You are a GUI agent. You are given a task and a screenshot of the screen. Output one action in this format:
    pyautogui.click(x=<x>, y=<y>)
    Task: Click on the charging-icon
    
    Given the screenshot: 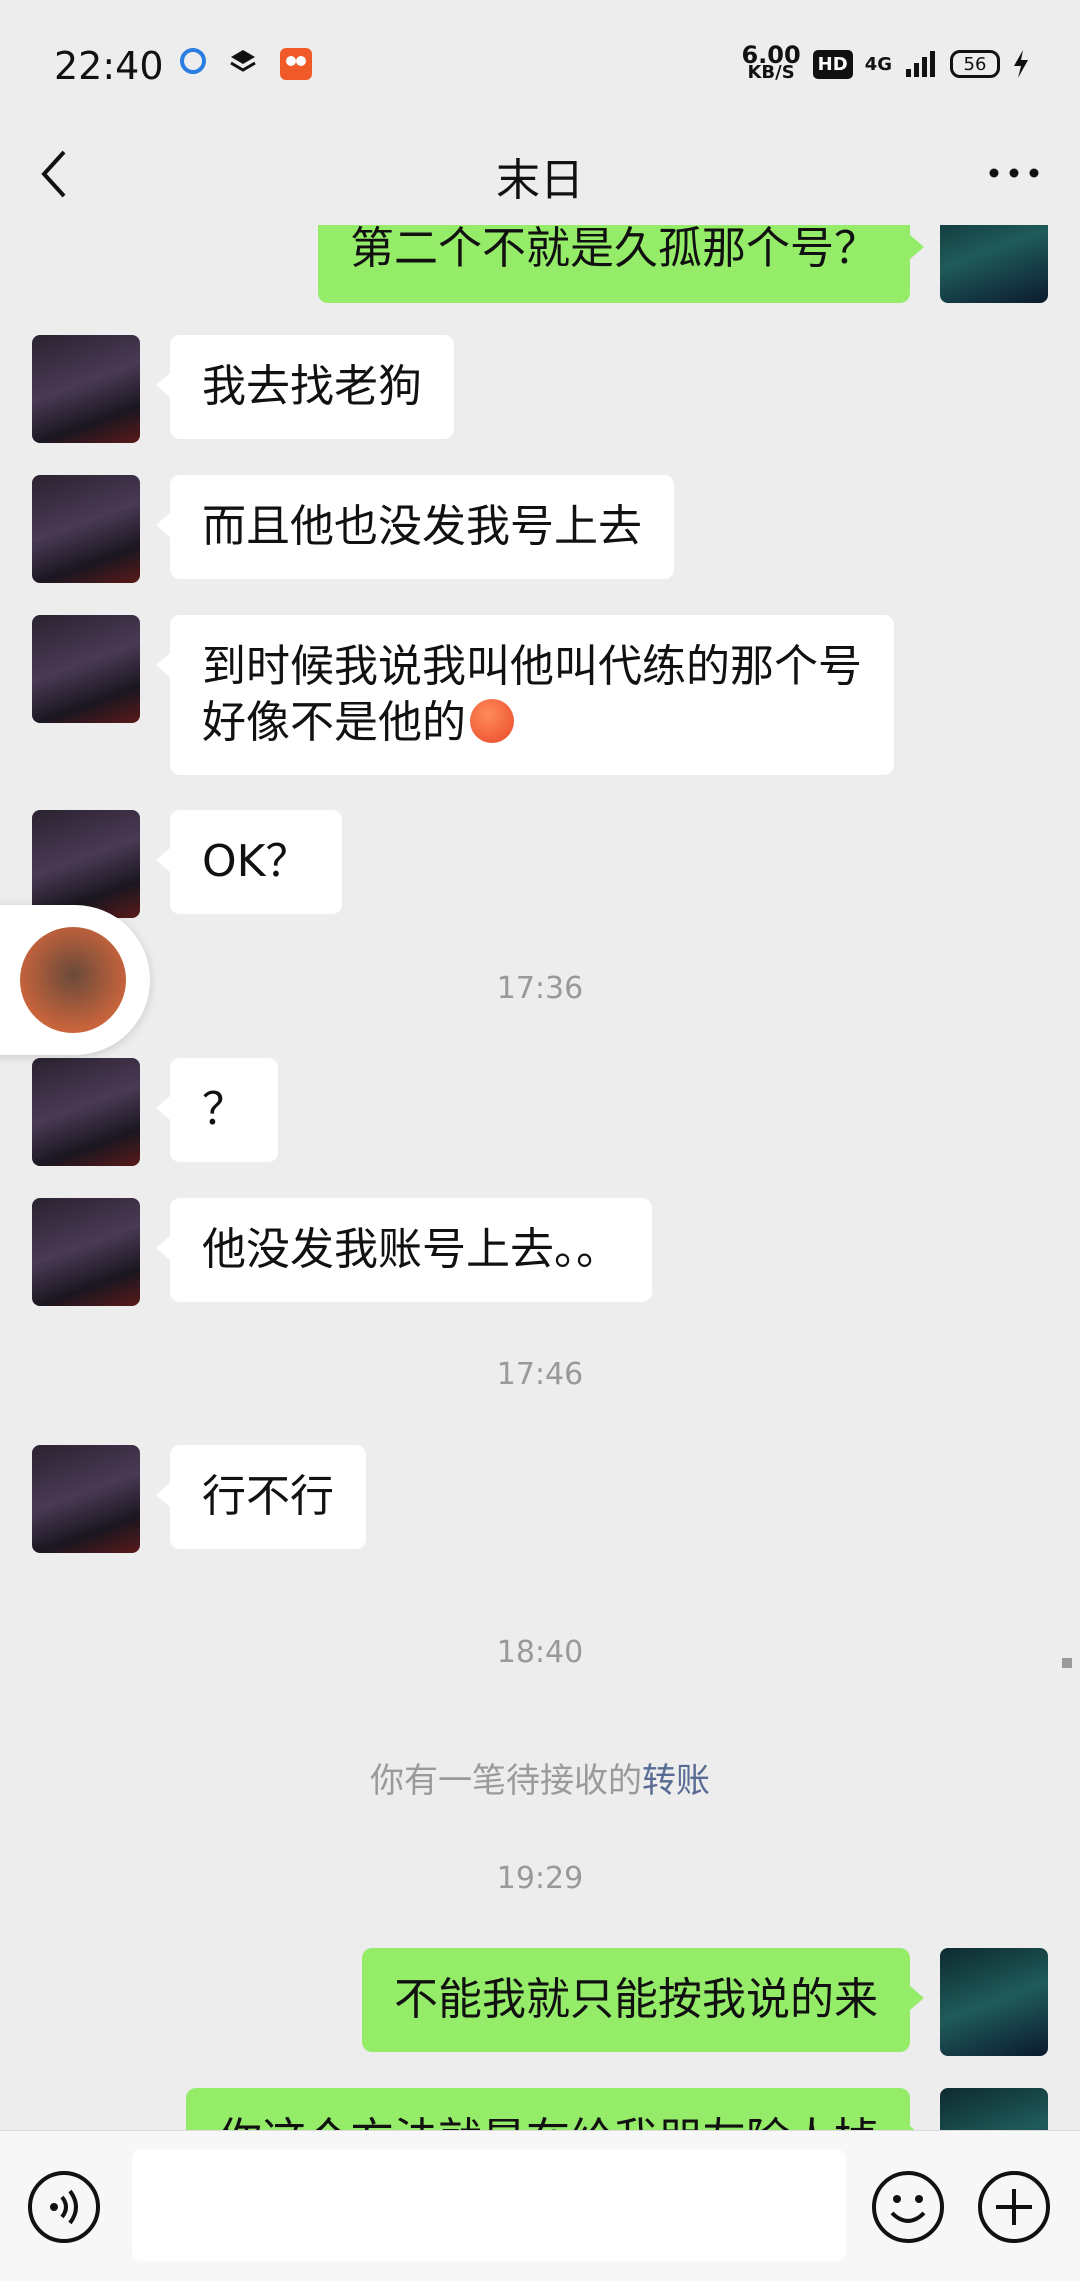 What is the action you would take?
    pyautogui.click(x=1021, y=64)
    